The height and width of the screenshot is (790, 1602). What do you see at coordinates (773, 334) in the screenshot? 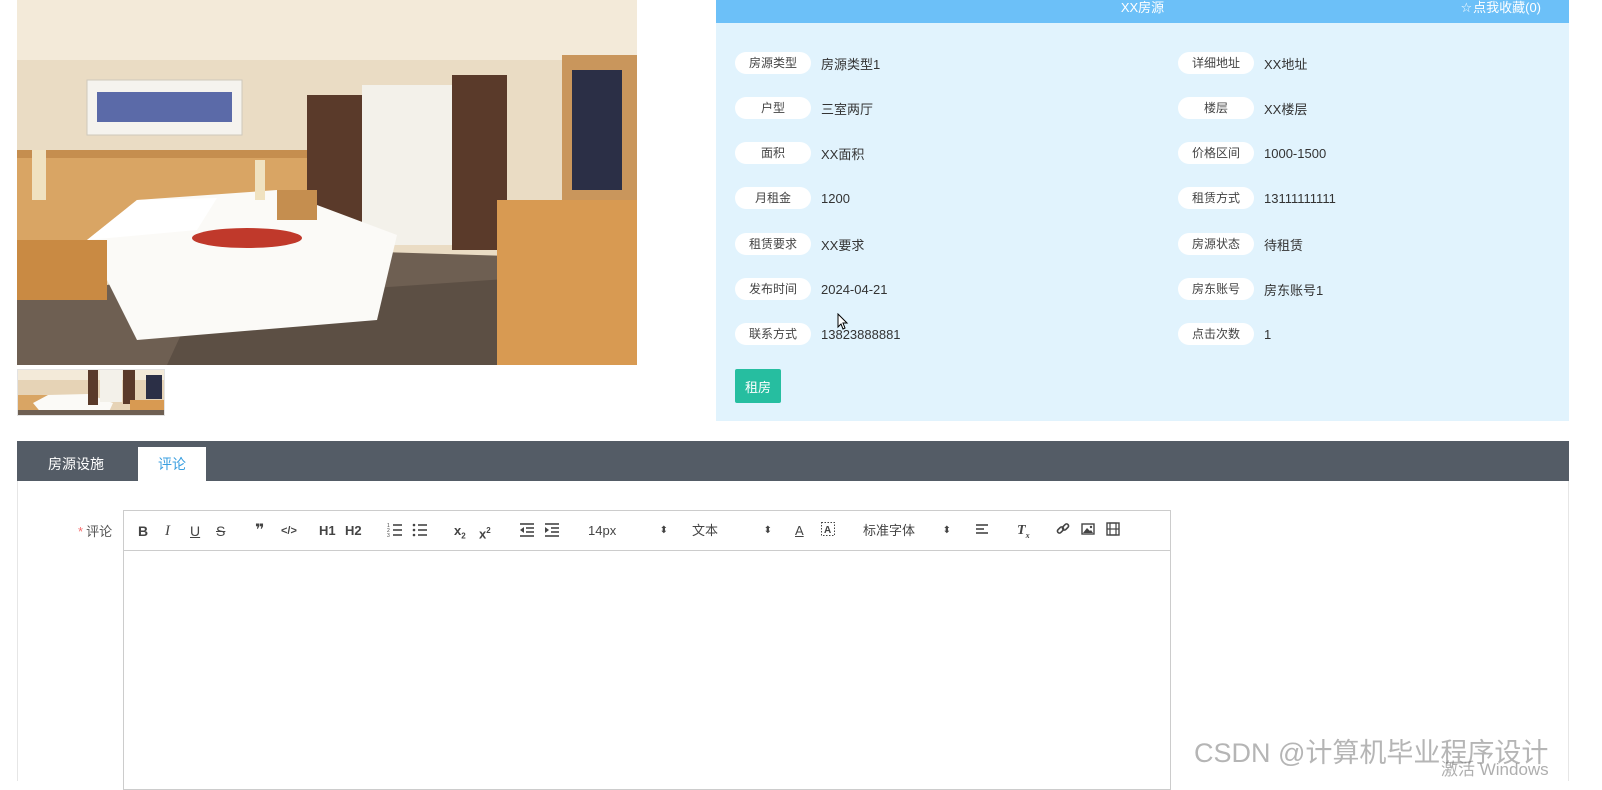
I see `field-label: 联系方式` at bounding box center [773, 334].